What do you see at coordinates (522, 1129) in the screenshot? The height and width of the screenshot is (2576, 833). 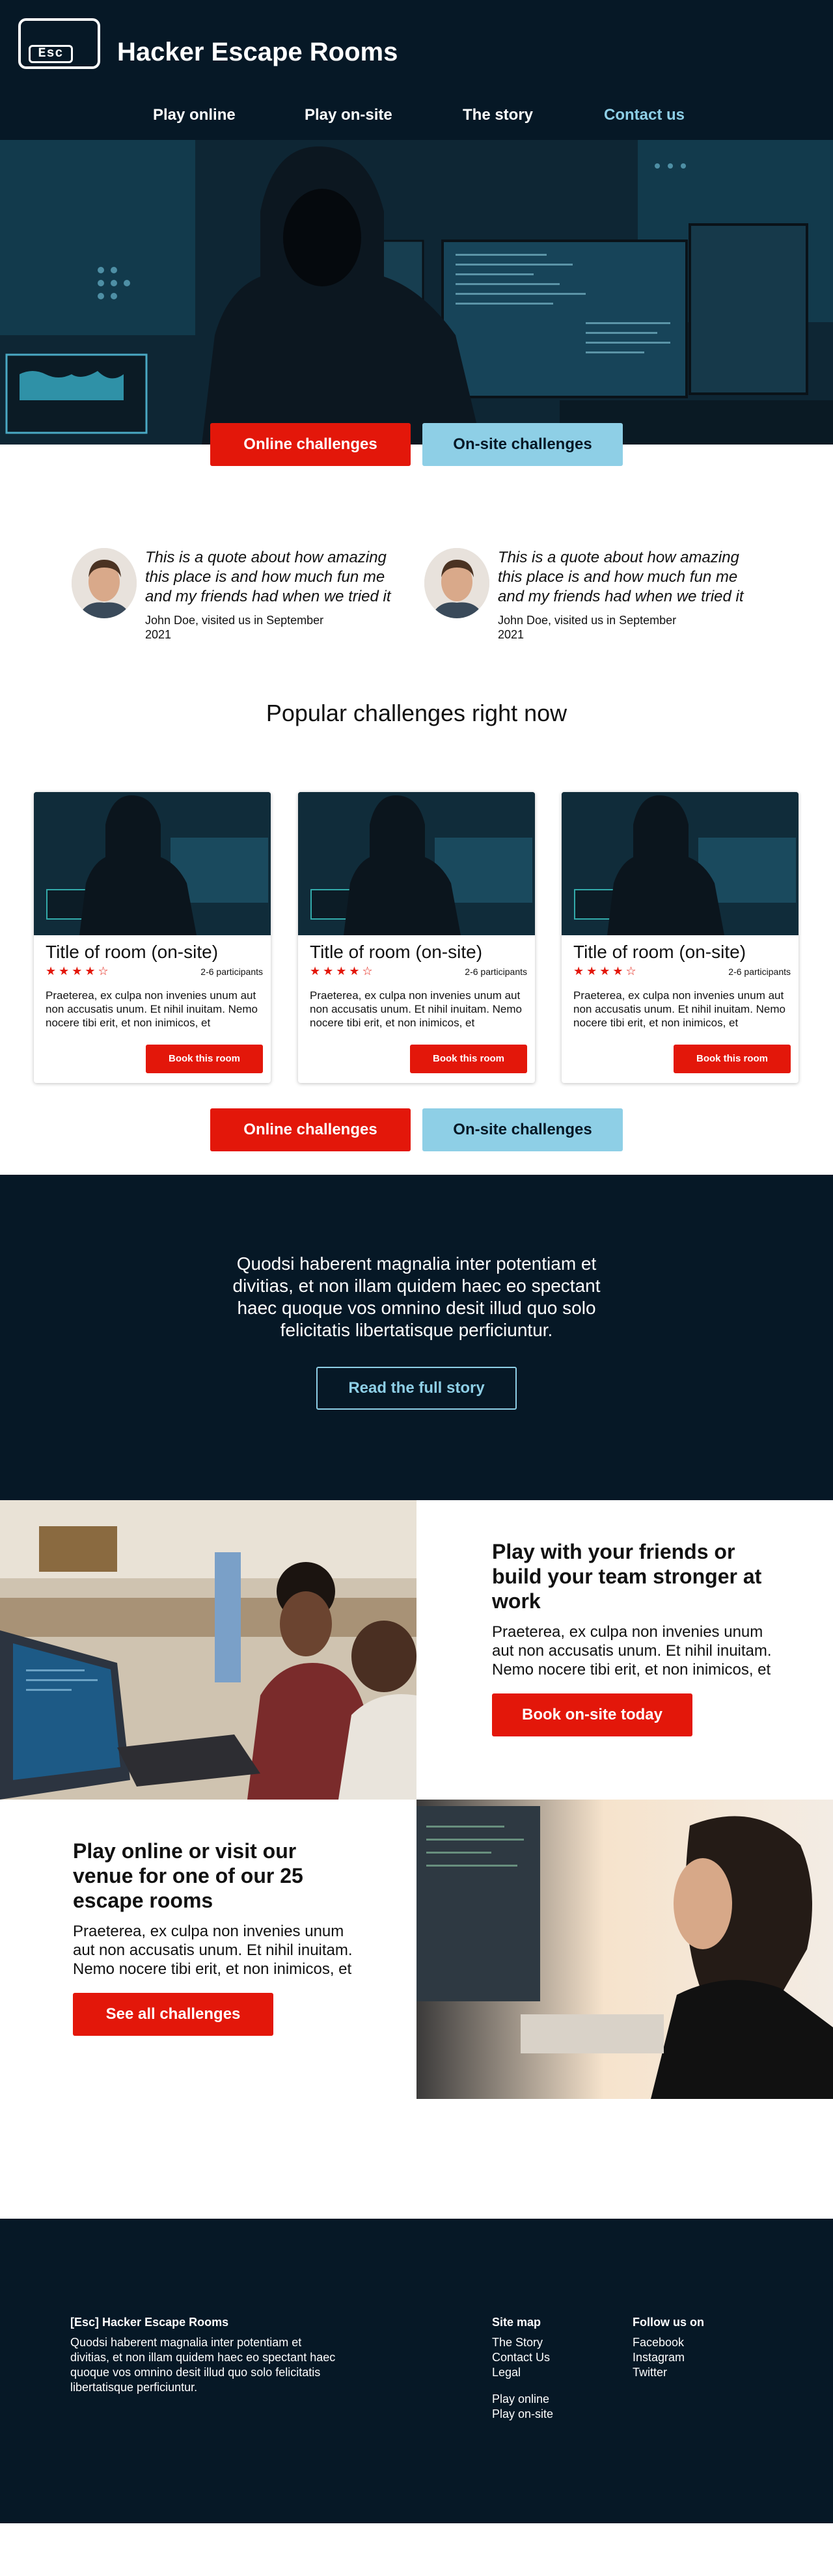 I see `onsite-challenges-button: On-site challenges` at bounding box center [522, 1129].